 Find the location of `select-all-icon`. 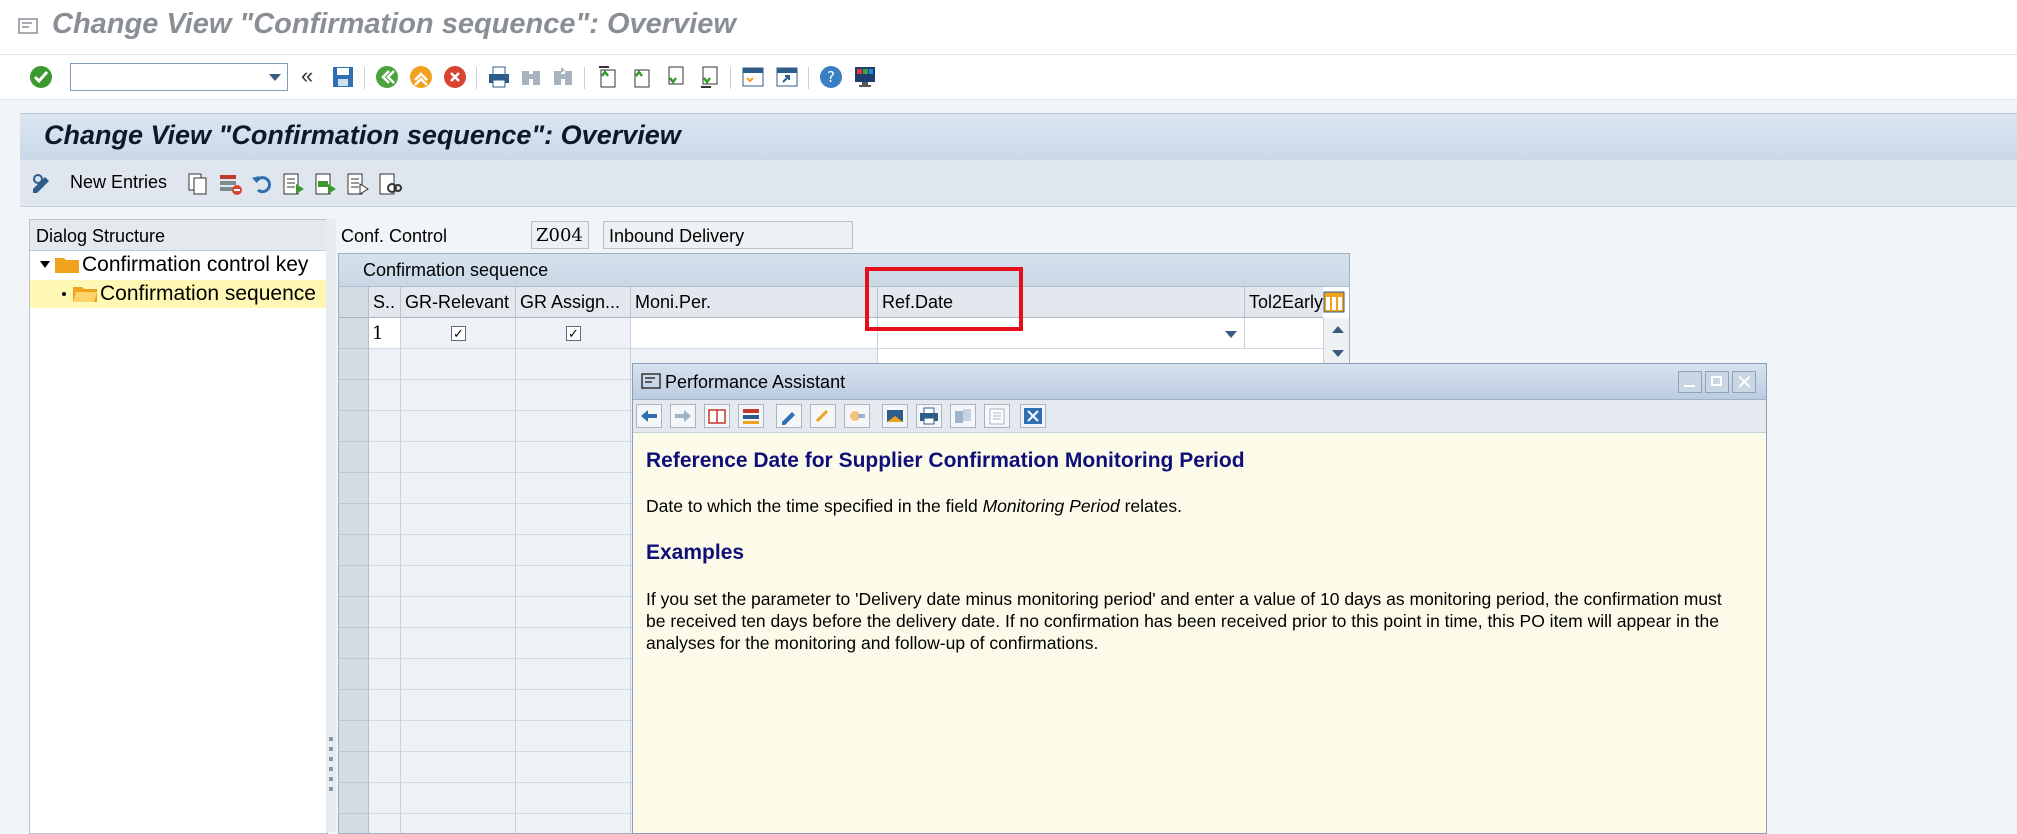

select-all-icon is located at coordinates (294, 184).